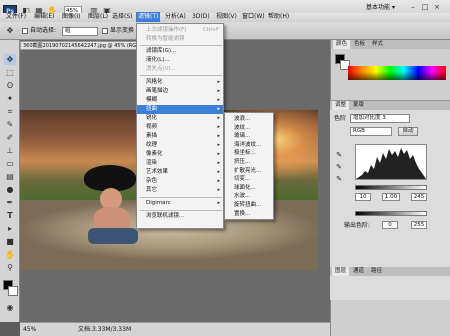 The width and height of the screenshot is (450, 336). What do you see at coordinates (10, 241) in the screenshot?
I see `shape-tool-icon: ■` at bounding box center [10, 241].